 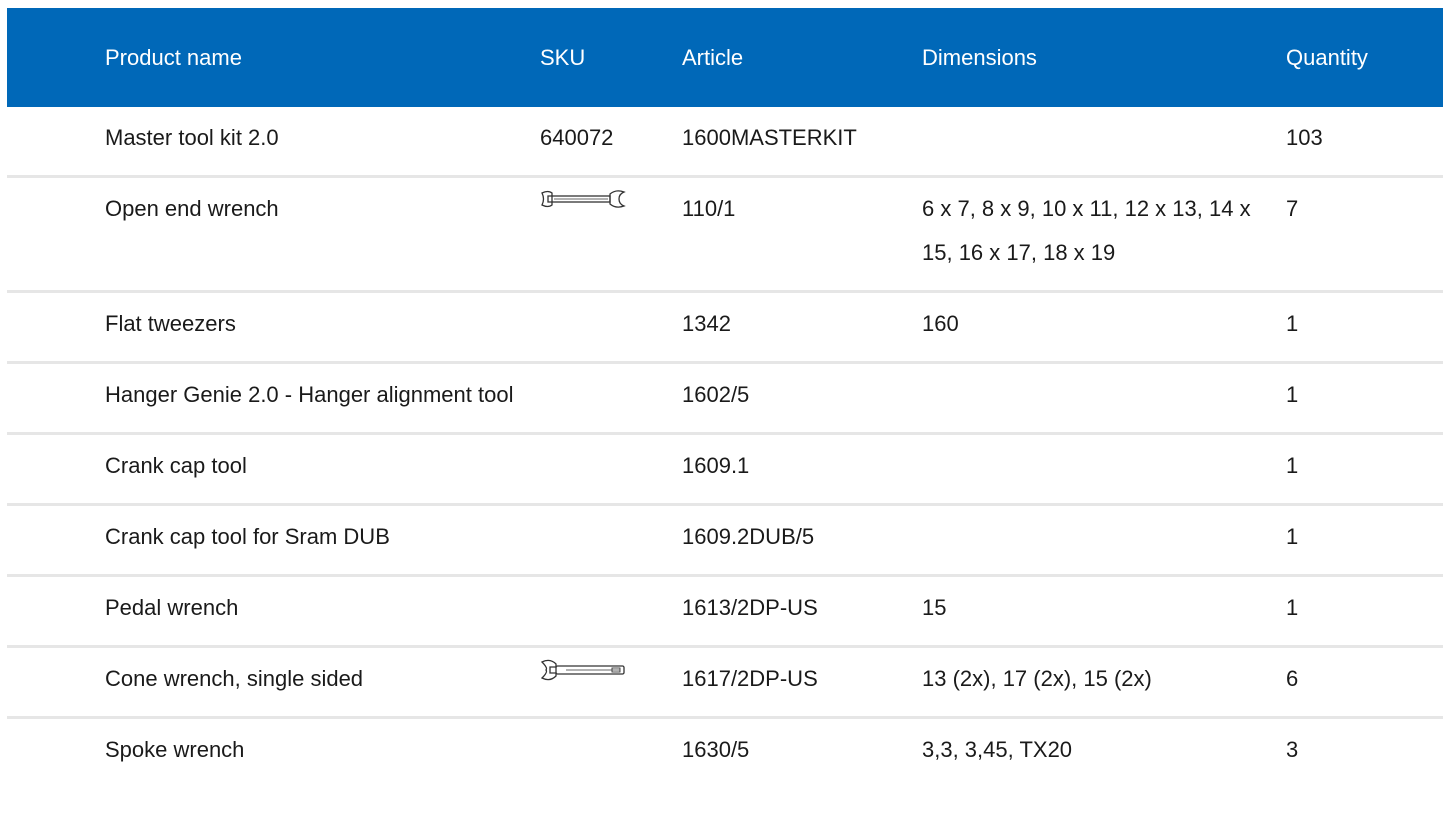 What do you see at coordinates (309, 394) in the screenshot?
I see `product-name-text: Hanger Genie 2.0 - Hanger alignment tool` at bounding box center [309, 394].